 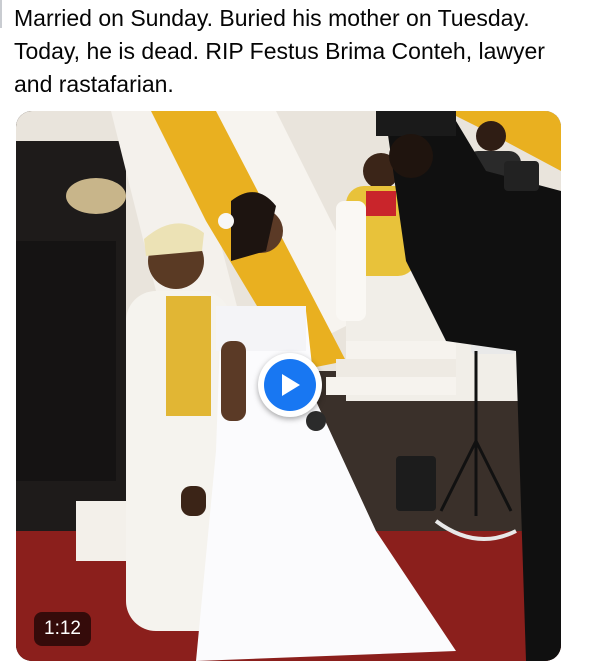 What do you see at coordinates (62, 629) in the screenshot?
I see `duration-badge: 1:12` at bounding box center [62, 629].